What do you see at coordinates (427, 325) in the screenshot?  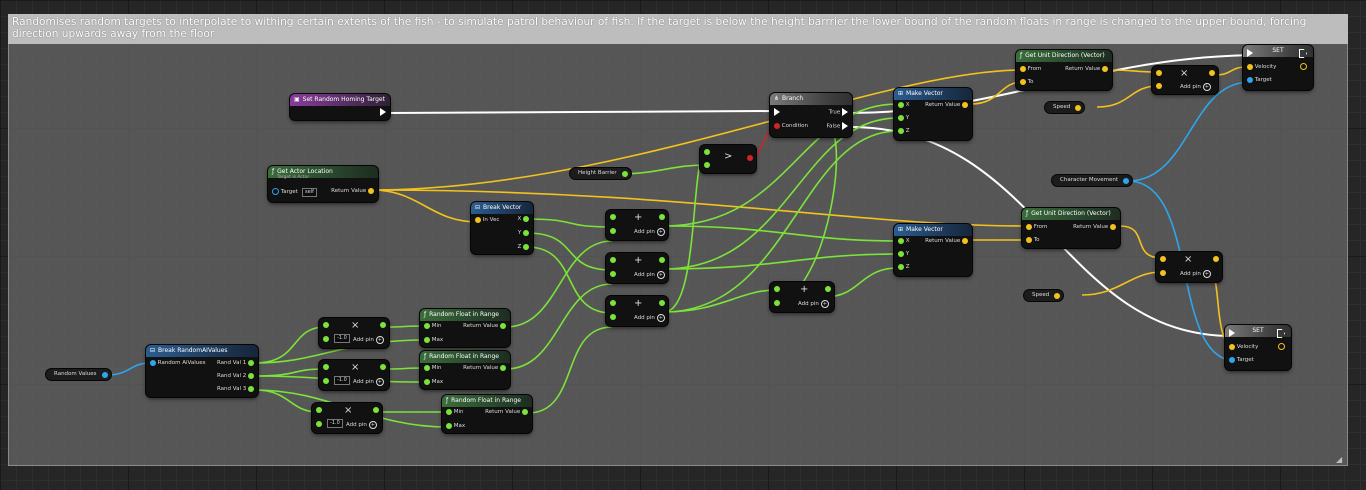 I see `min-pin` at bounding box center [427, 325].